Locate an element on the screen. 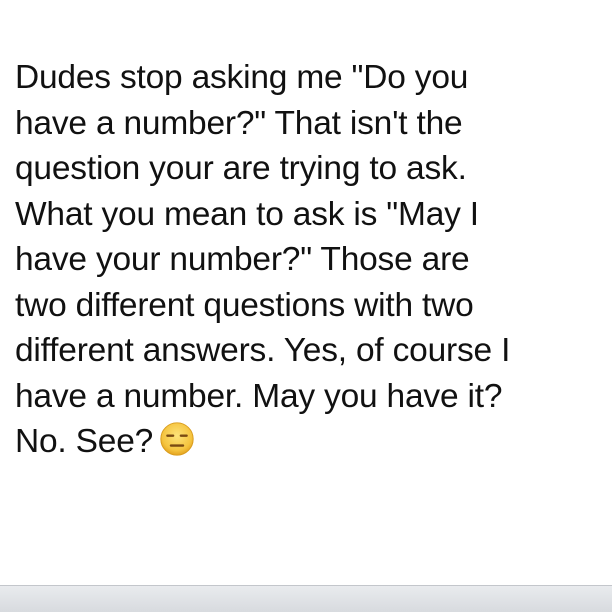 This screenshot has height=612, width=612. note-line: question your are trying to ask. is located at coordinates (241, 168).